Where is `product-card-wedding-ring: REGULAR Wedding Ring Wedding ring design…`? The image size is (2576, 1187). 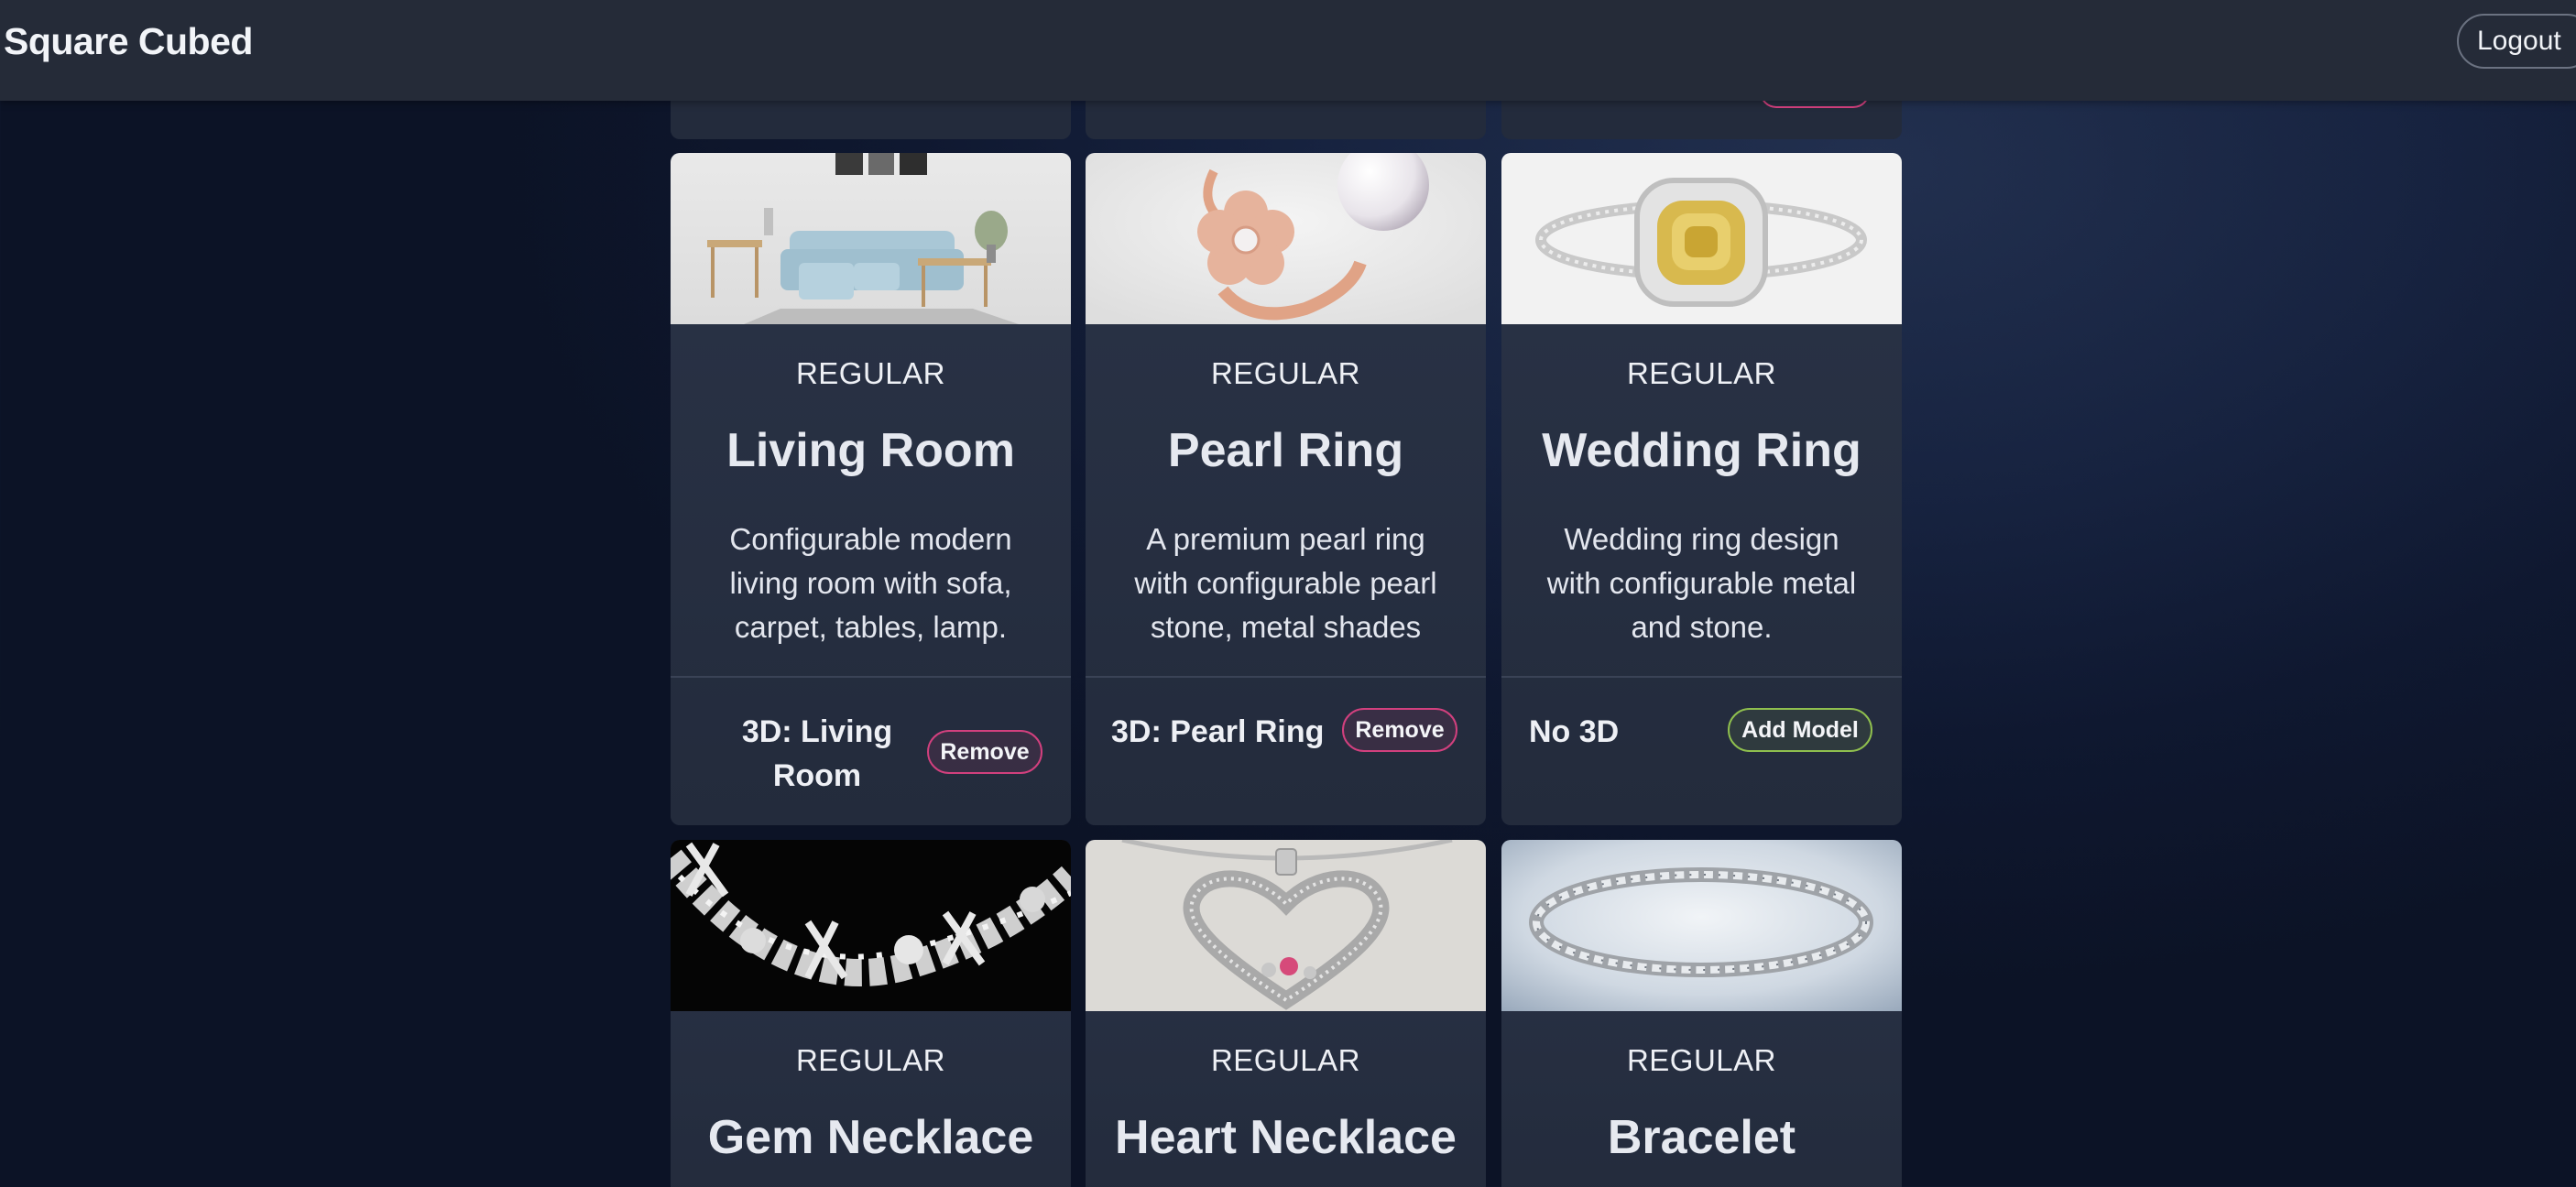 product-card-wedding-ring: REGULAR Wedding Ring Wedding ring design… is located at coordinates (1702, 489).